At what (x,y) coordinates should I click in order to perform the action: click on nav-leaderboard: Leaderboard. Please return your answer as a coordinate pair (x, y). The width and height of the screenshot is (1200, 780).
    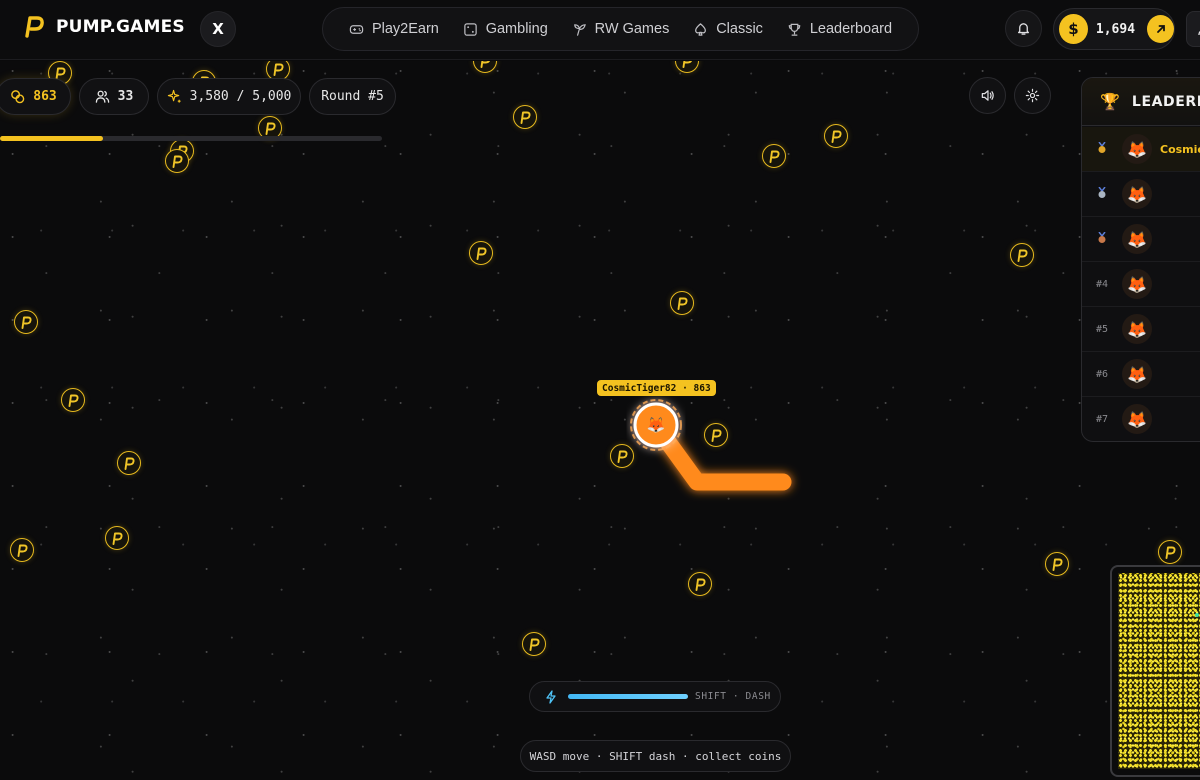
    Looking at the image, I should click on (839, 29).